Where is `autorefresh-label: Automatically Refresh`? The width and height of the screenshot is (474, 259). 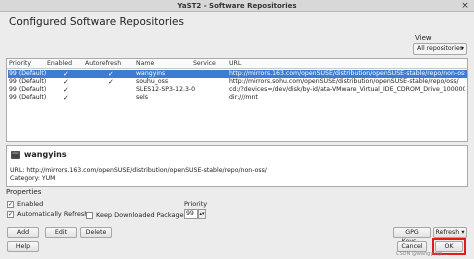 autorefresh-label: Automatically Refresh is located at coordinates (53, 214).